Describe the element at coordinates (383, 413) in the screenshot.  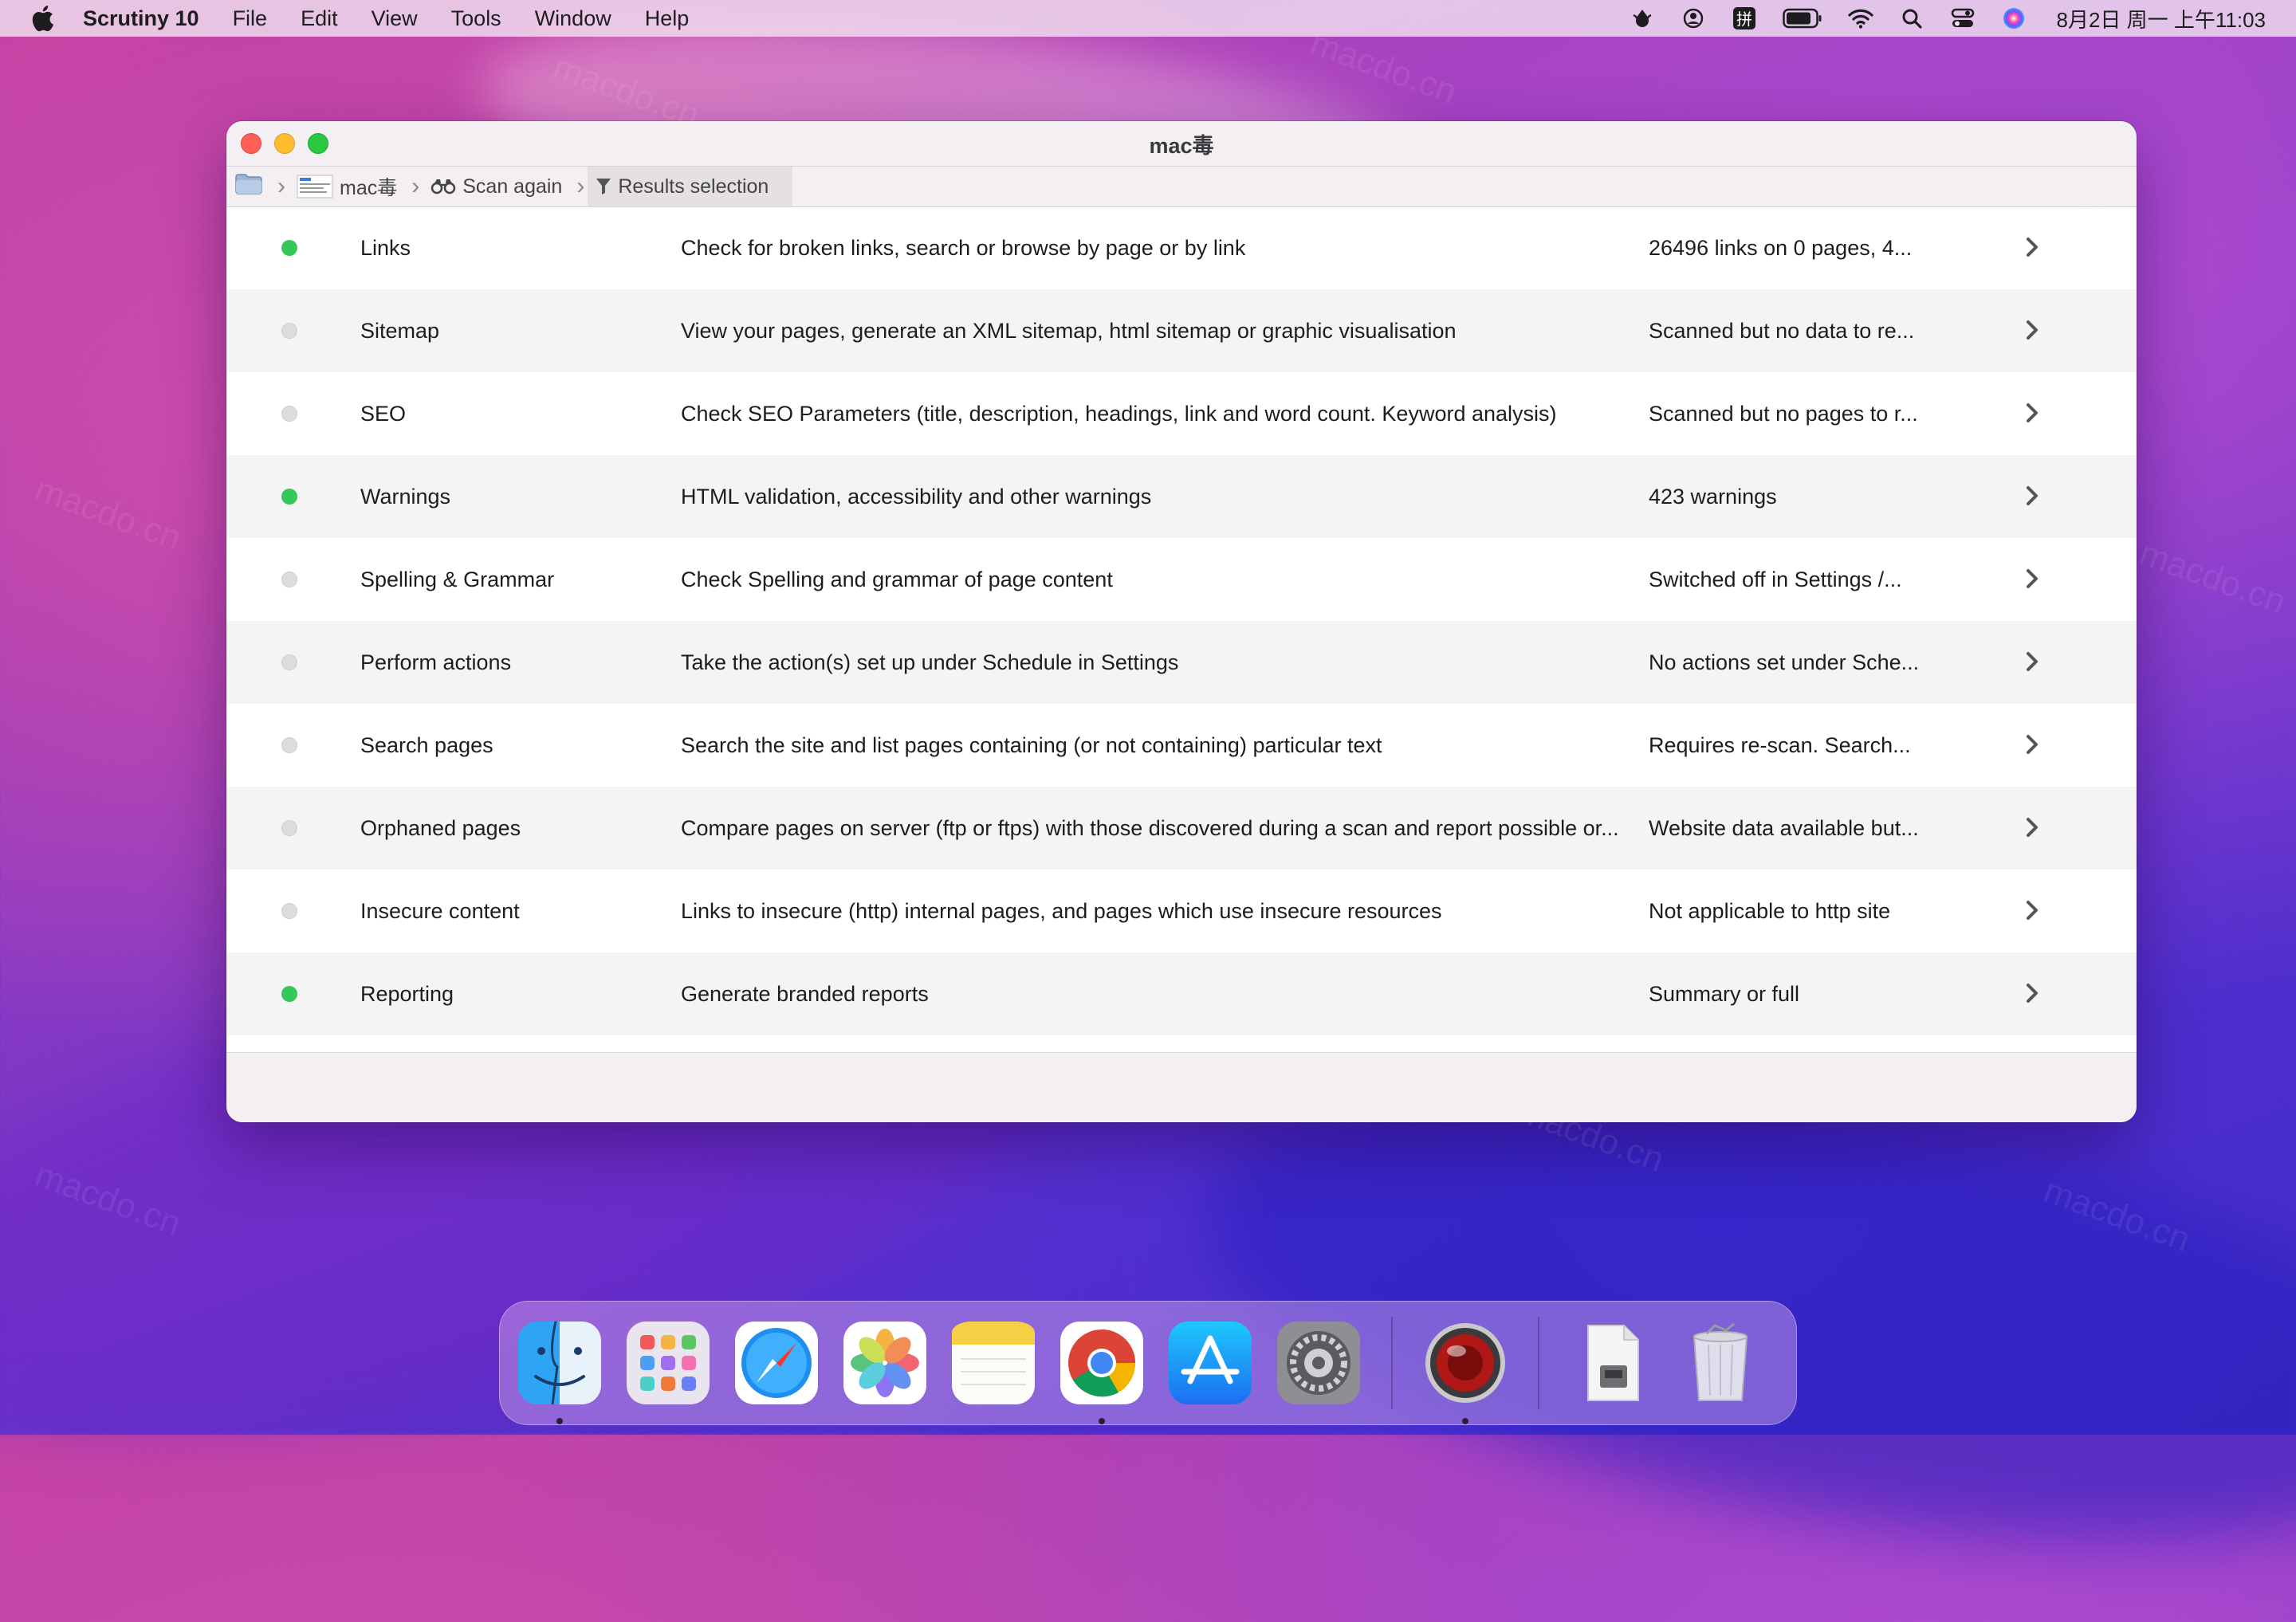
I see `row-name: SEO` at that location.